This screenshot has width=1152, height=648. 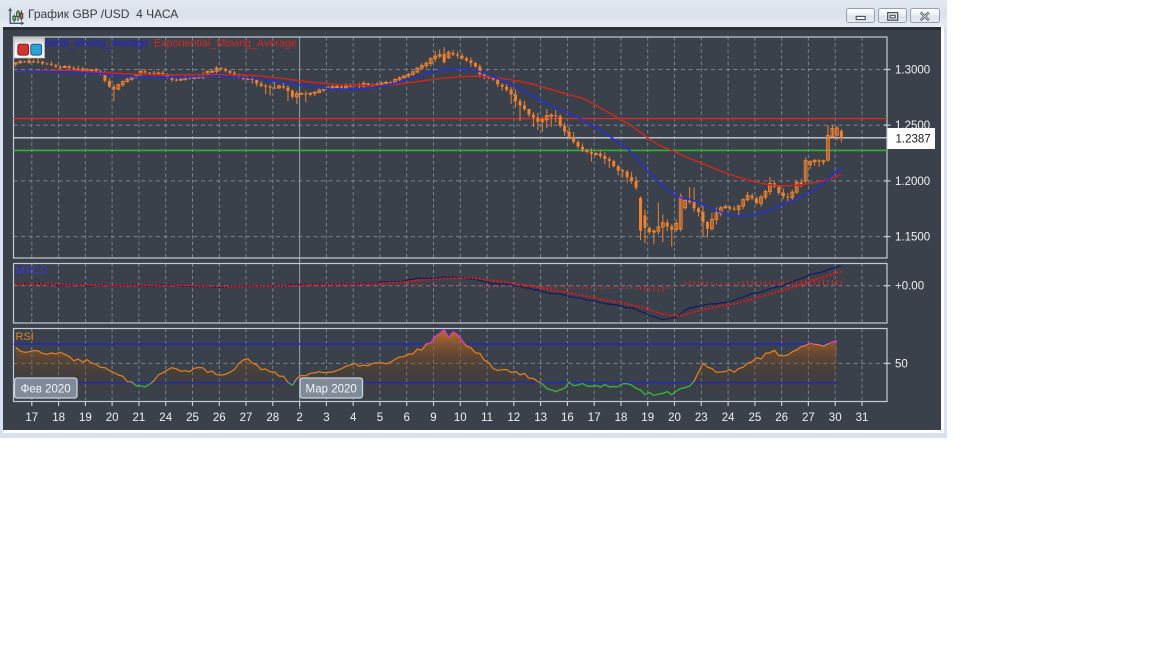 I want to click on svg-text: 28, so click(x=272, y=418).